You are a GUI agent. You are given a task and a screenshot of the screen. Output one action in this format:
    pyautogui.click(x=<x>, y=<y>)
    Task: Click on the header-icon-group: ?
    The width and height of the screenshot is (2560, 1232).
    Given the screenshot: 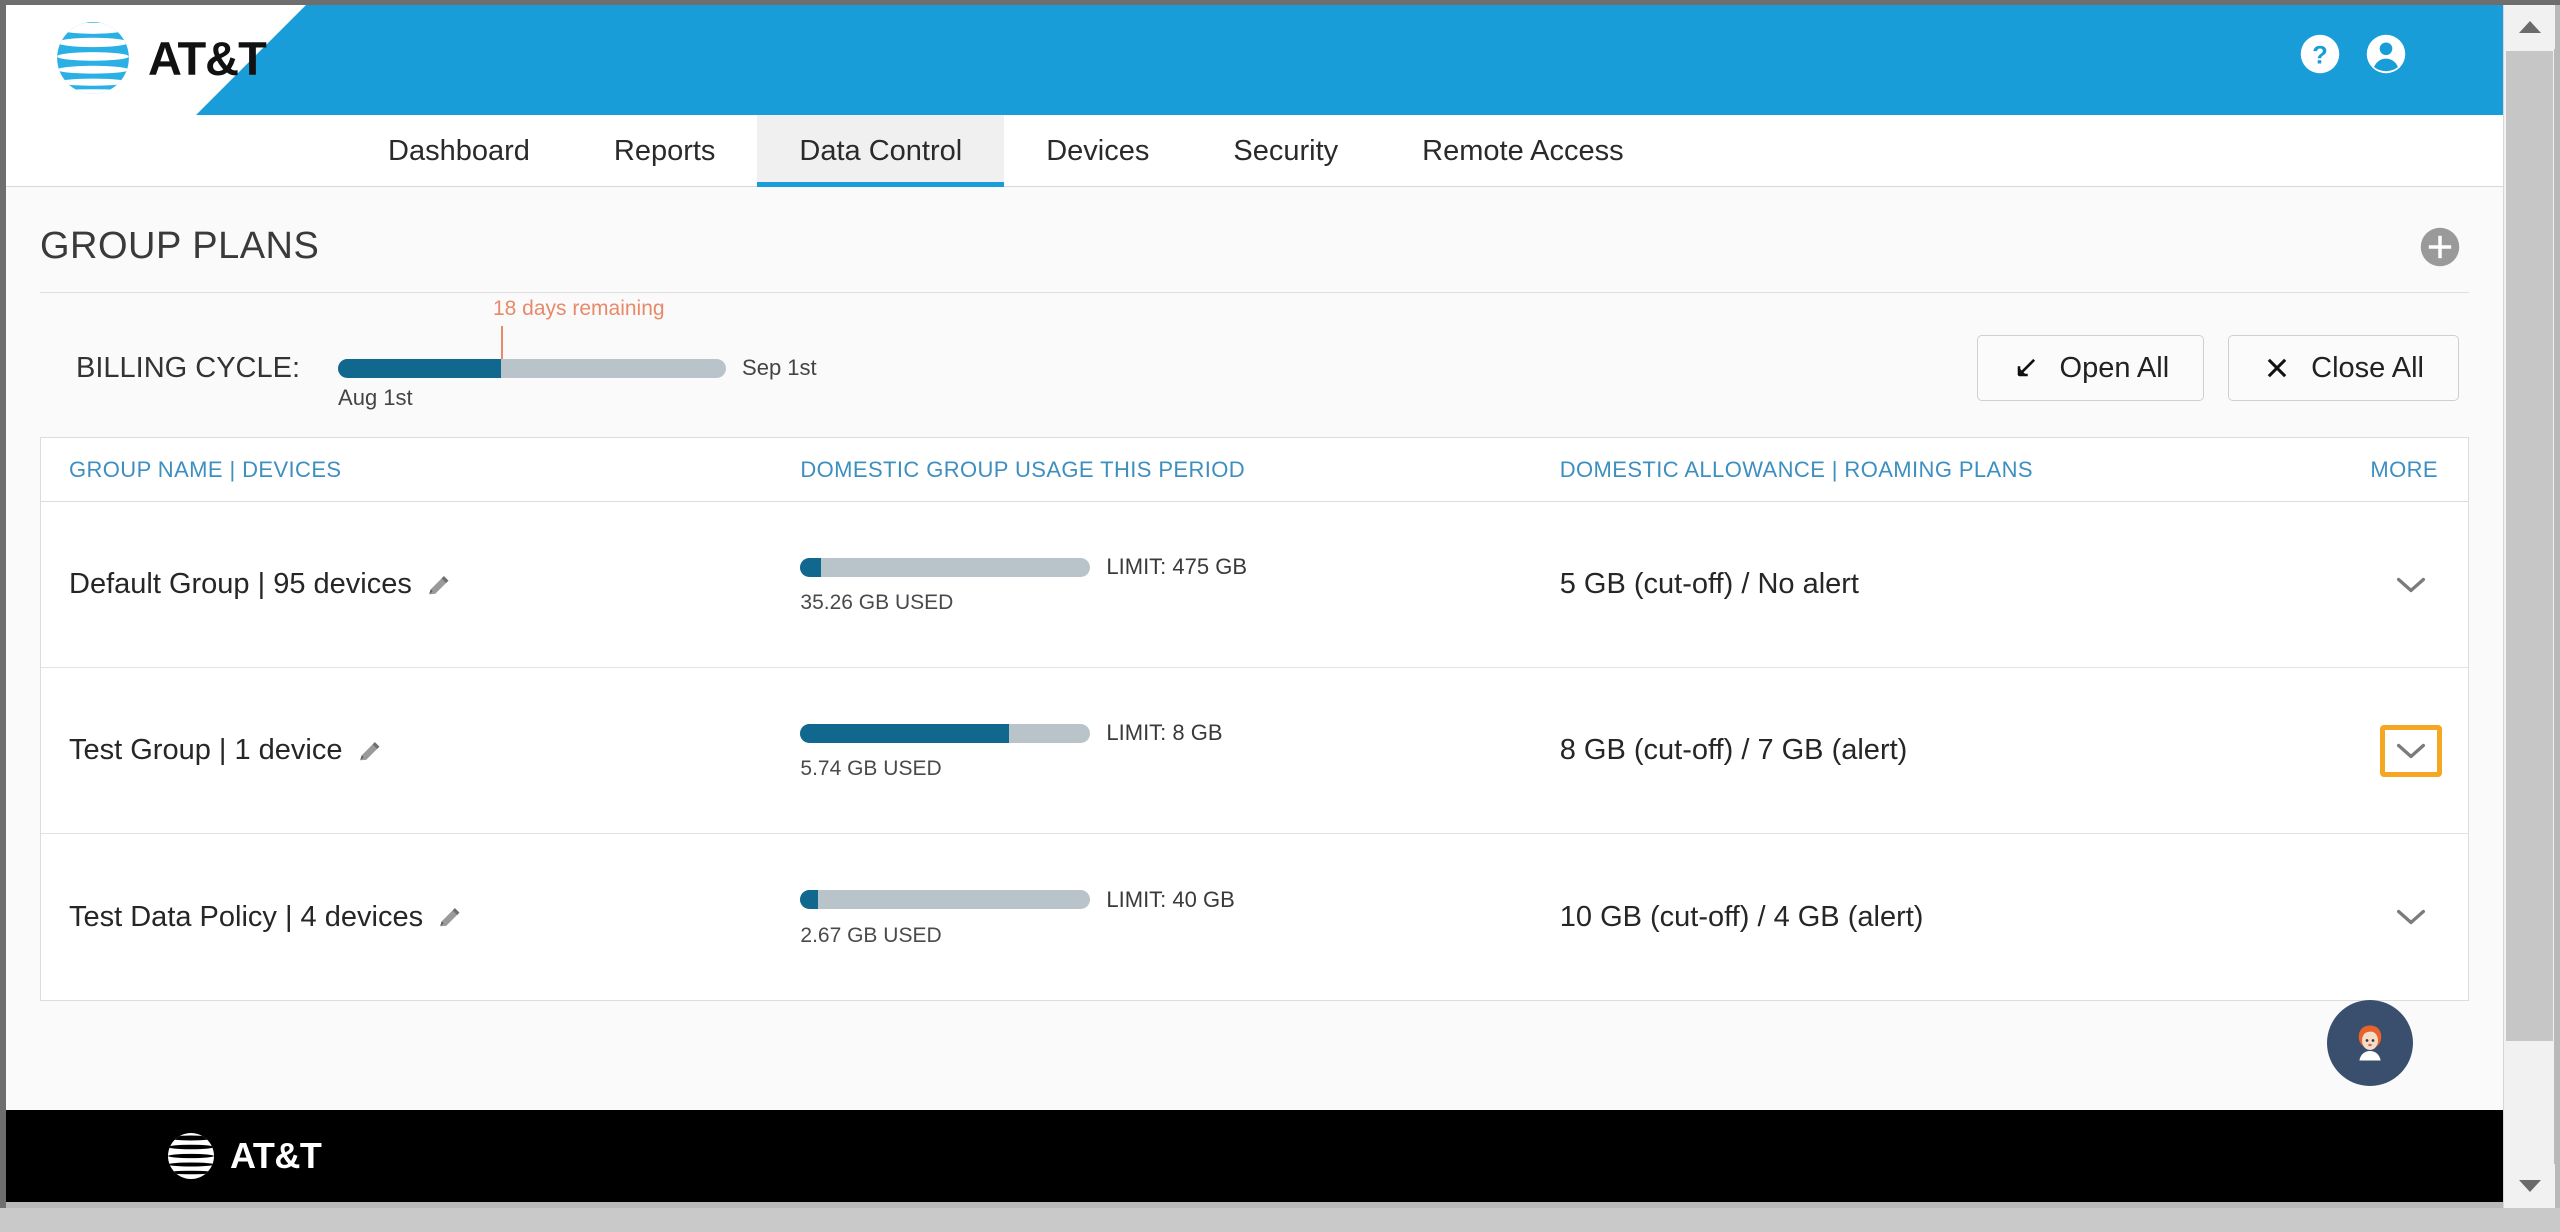 What is the action you would take?
    pyautogui.click(x=2353, y=54)
    